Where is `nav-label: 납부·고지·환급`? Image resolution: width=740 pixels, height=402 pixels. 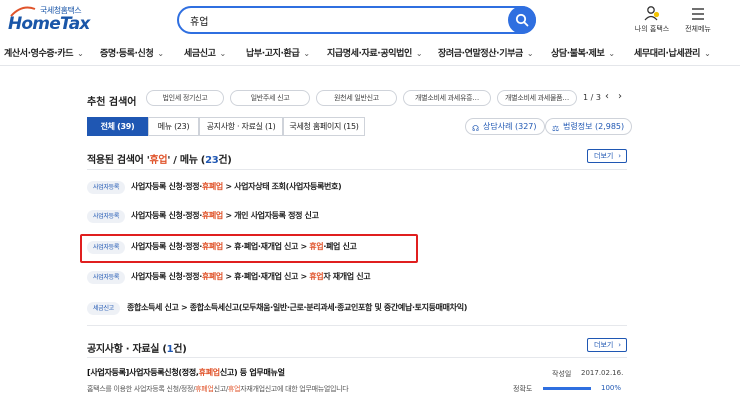
nav-label: 납부·고지·환급 is located at coordinates (273, 54).